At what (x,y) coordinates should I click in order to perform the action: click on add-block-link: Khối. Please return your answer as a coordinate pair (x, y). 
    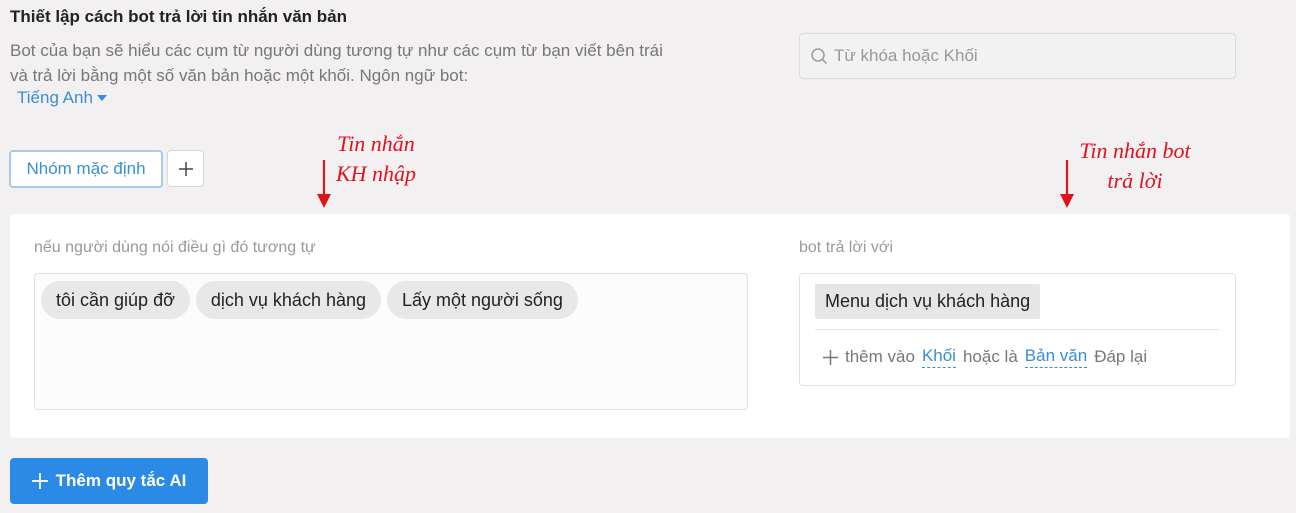
    Looking at the image, I should click on (938, 357).